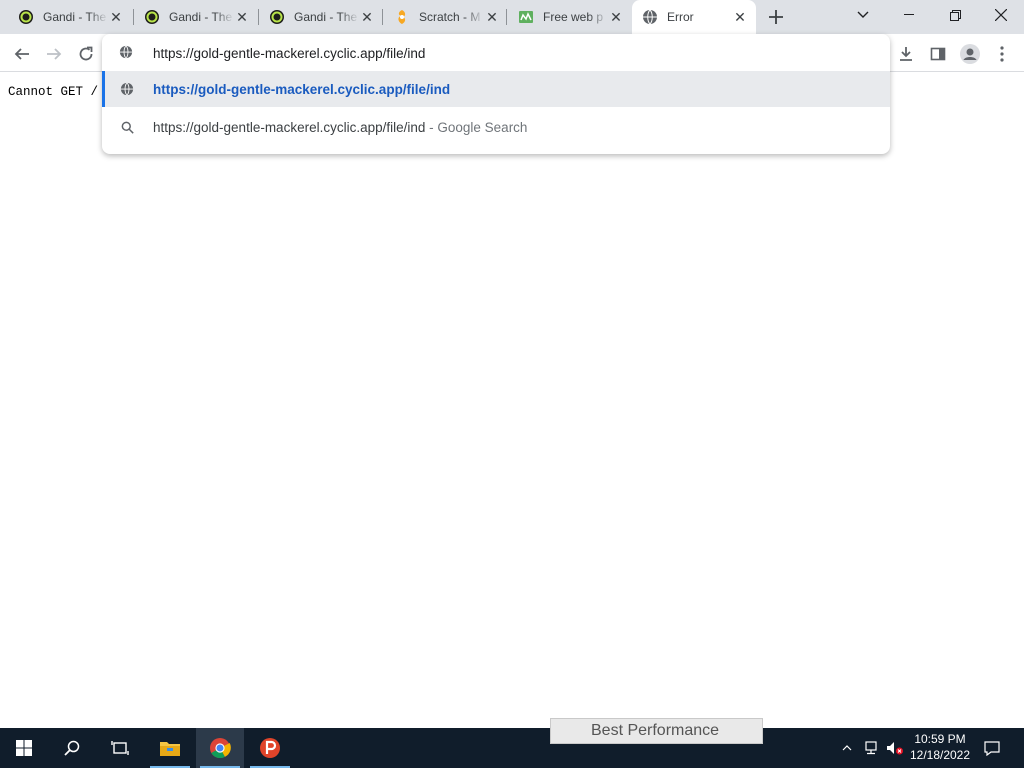 Image resolution: width=1024 pixels, height=768 pixels. I want to click on folder-icon, so click(170, 749).